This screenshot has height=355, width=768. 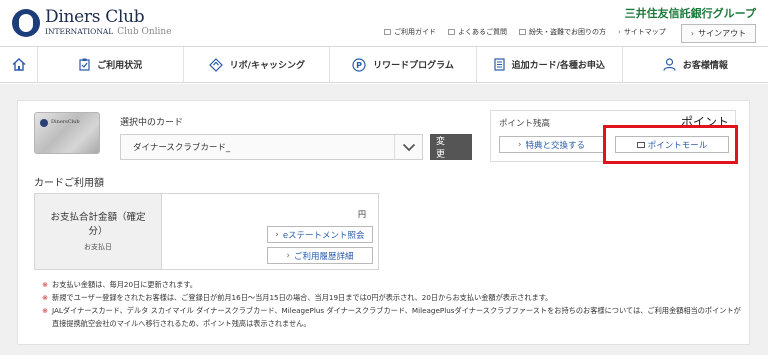 I want to click on nav-label: ご利用状況, so click(x=120, y=66).